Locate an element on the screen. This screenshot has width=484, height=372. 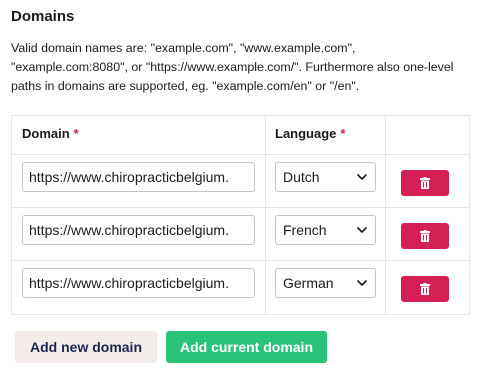
add-current-domain-button: Add current domain is located at coordinates (246, 347).